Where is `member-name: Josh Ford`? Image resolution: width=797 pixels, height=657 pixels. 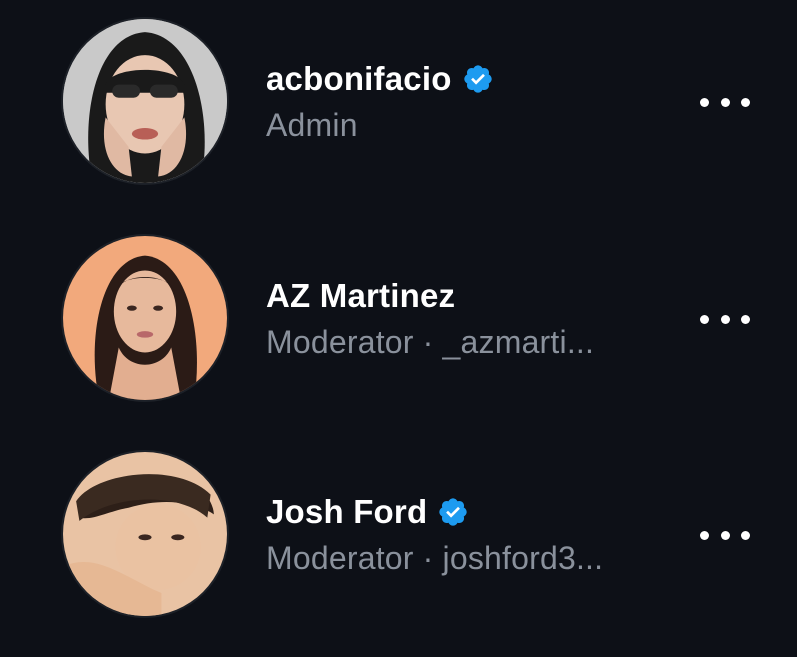
member-name: Josh Ford is located at coordinates (346, 512).